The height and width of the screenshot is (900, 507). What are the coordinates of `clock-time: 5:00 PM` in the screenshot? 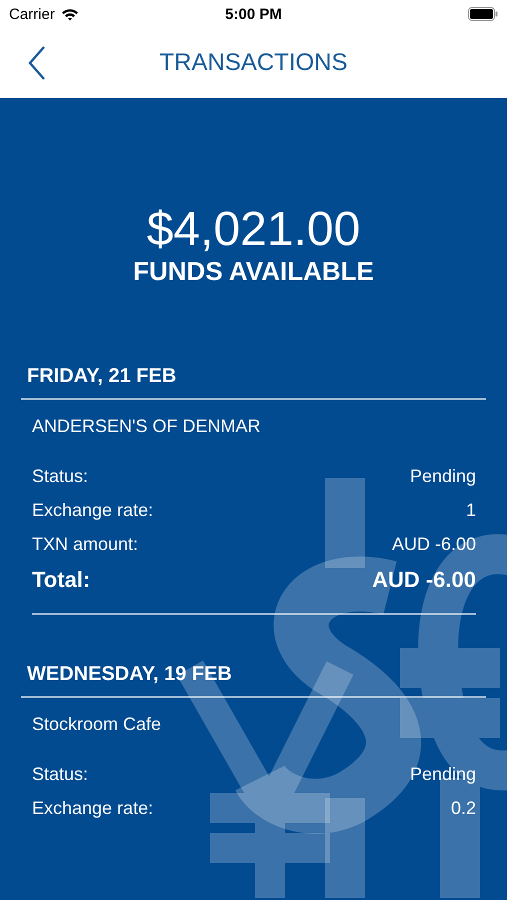 It's located at (253, 14).